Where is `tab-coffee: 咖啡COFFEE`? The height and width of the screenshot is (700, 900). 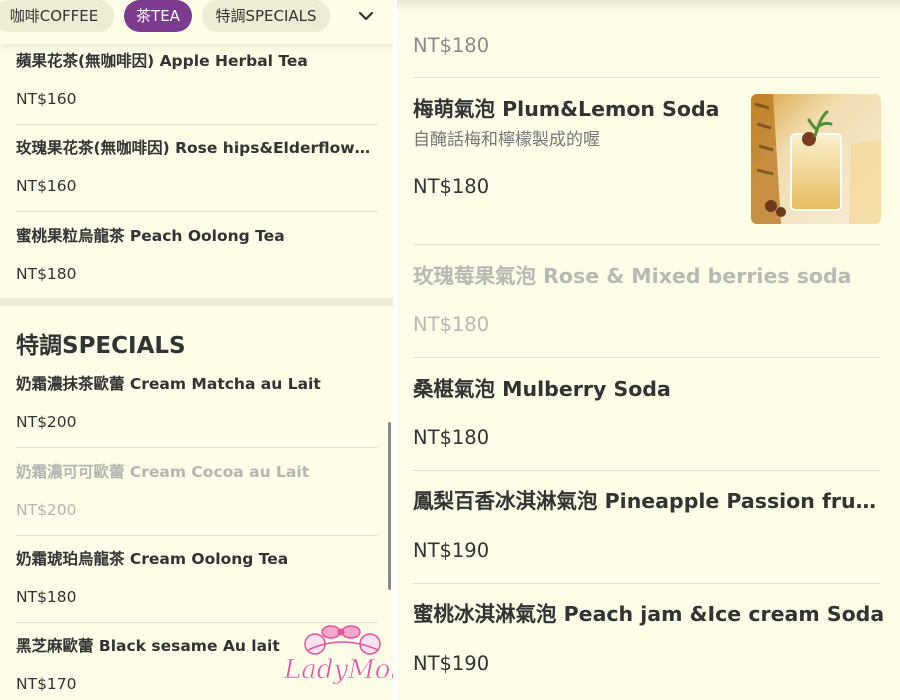 tab-coffee: 咖啡COFFEE is located at coordinates (57, 16).